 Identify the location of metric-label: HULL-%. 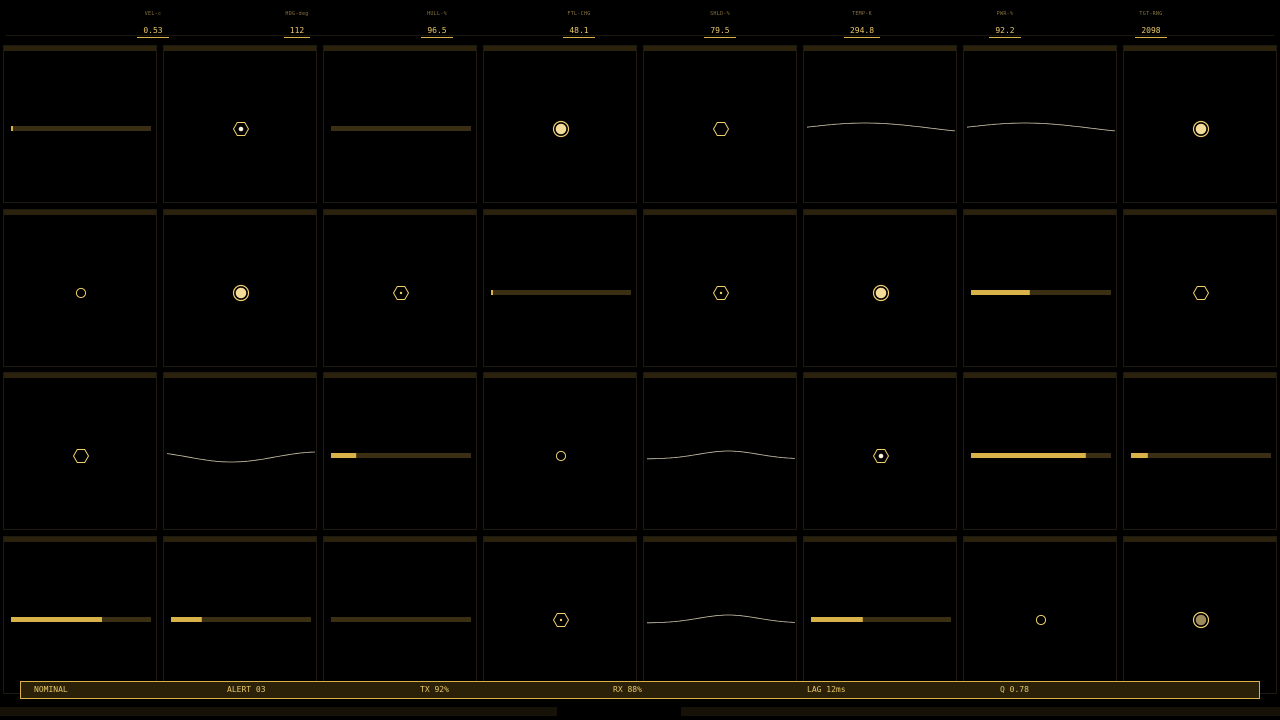
(437, 14).